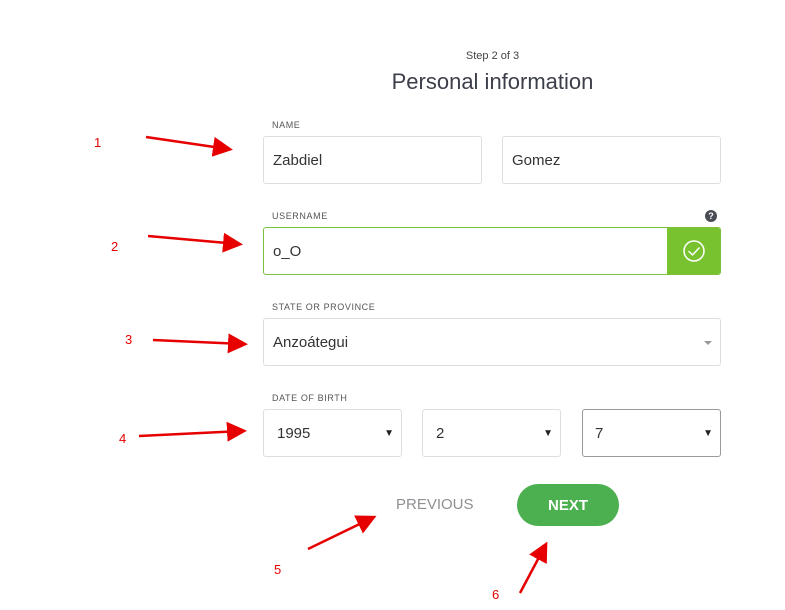 This screenshot has width=785, height=610. What do you see at coordinates (98, 142) in the screenshot?
I see `annotation-1: 1` at bounding box center [98, 142].